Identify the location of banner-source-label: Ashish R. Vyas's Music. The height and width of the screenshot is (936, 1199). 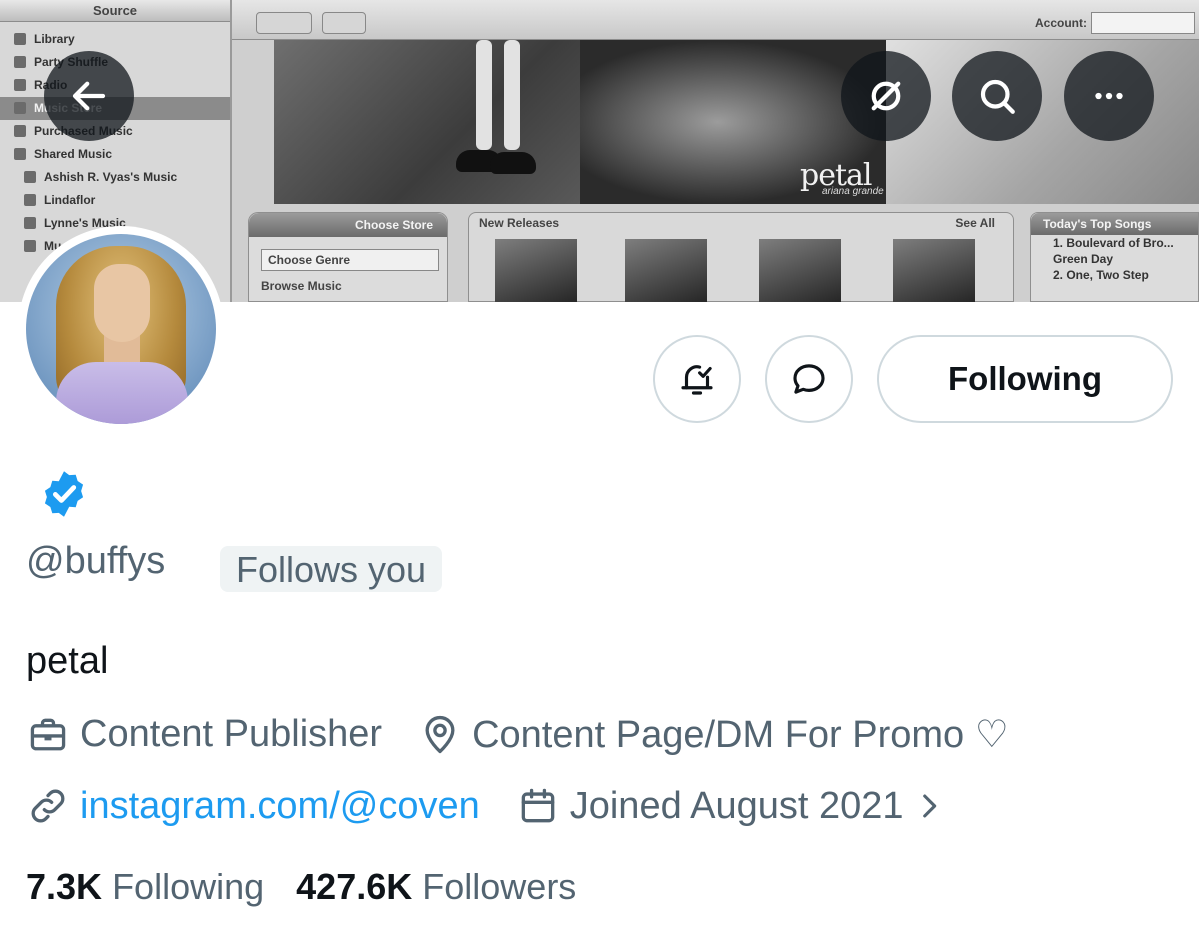
(111, 177).